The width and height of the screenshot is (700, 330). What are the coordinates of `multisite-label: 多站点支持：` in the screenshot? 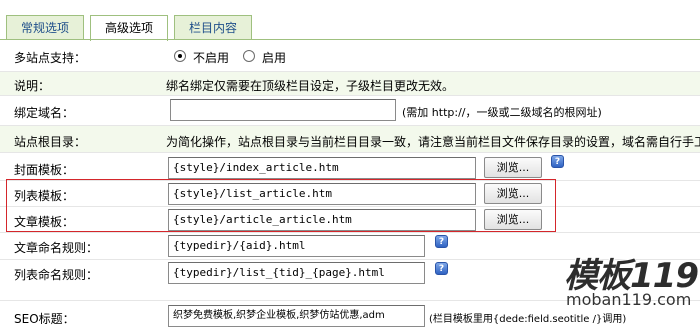 It's located at (50, 58).